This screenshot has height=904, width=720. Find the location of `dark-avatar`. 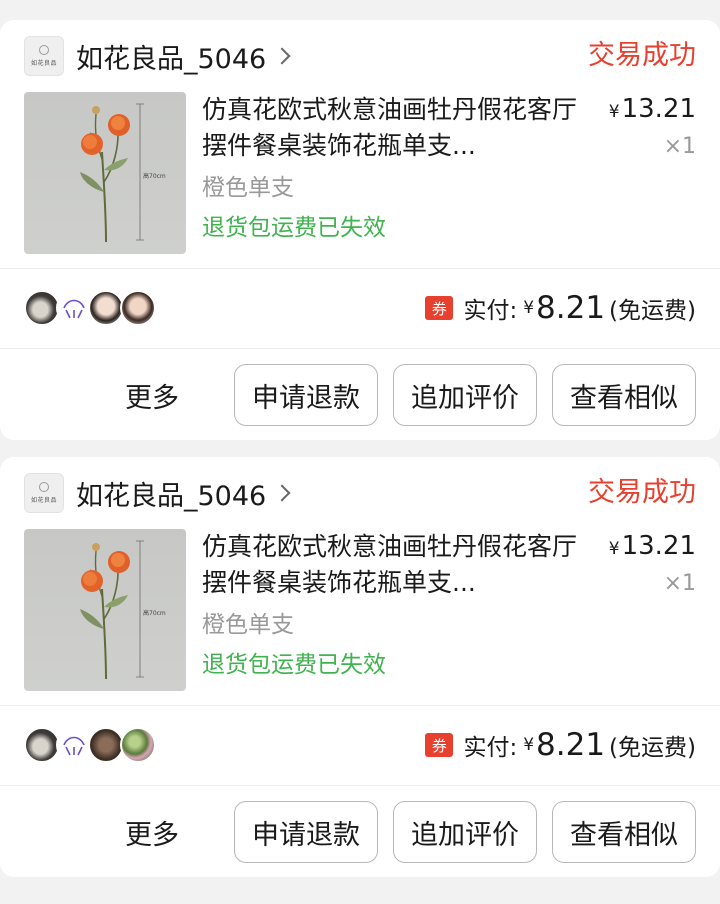

dark-avatar is located at coordinates (106, 745).